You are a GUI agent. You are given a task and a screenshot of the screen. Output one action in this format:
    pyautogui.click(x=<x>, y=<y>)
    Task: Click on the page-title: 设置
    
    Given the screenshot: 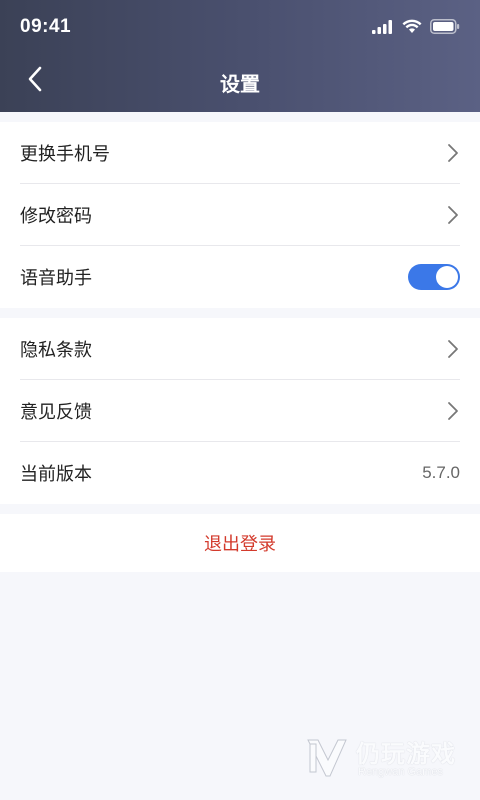 What is the action you would take?
    pyautogui.click(x=240, y=84)
    